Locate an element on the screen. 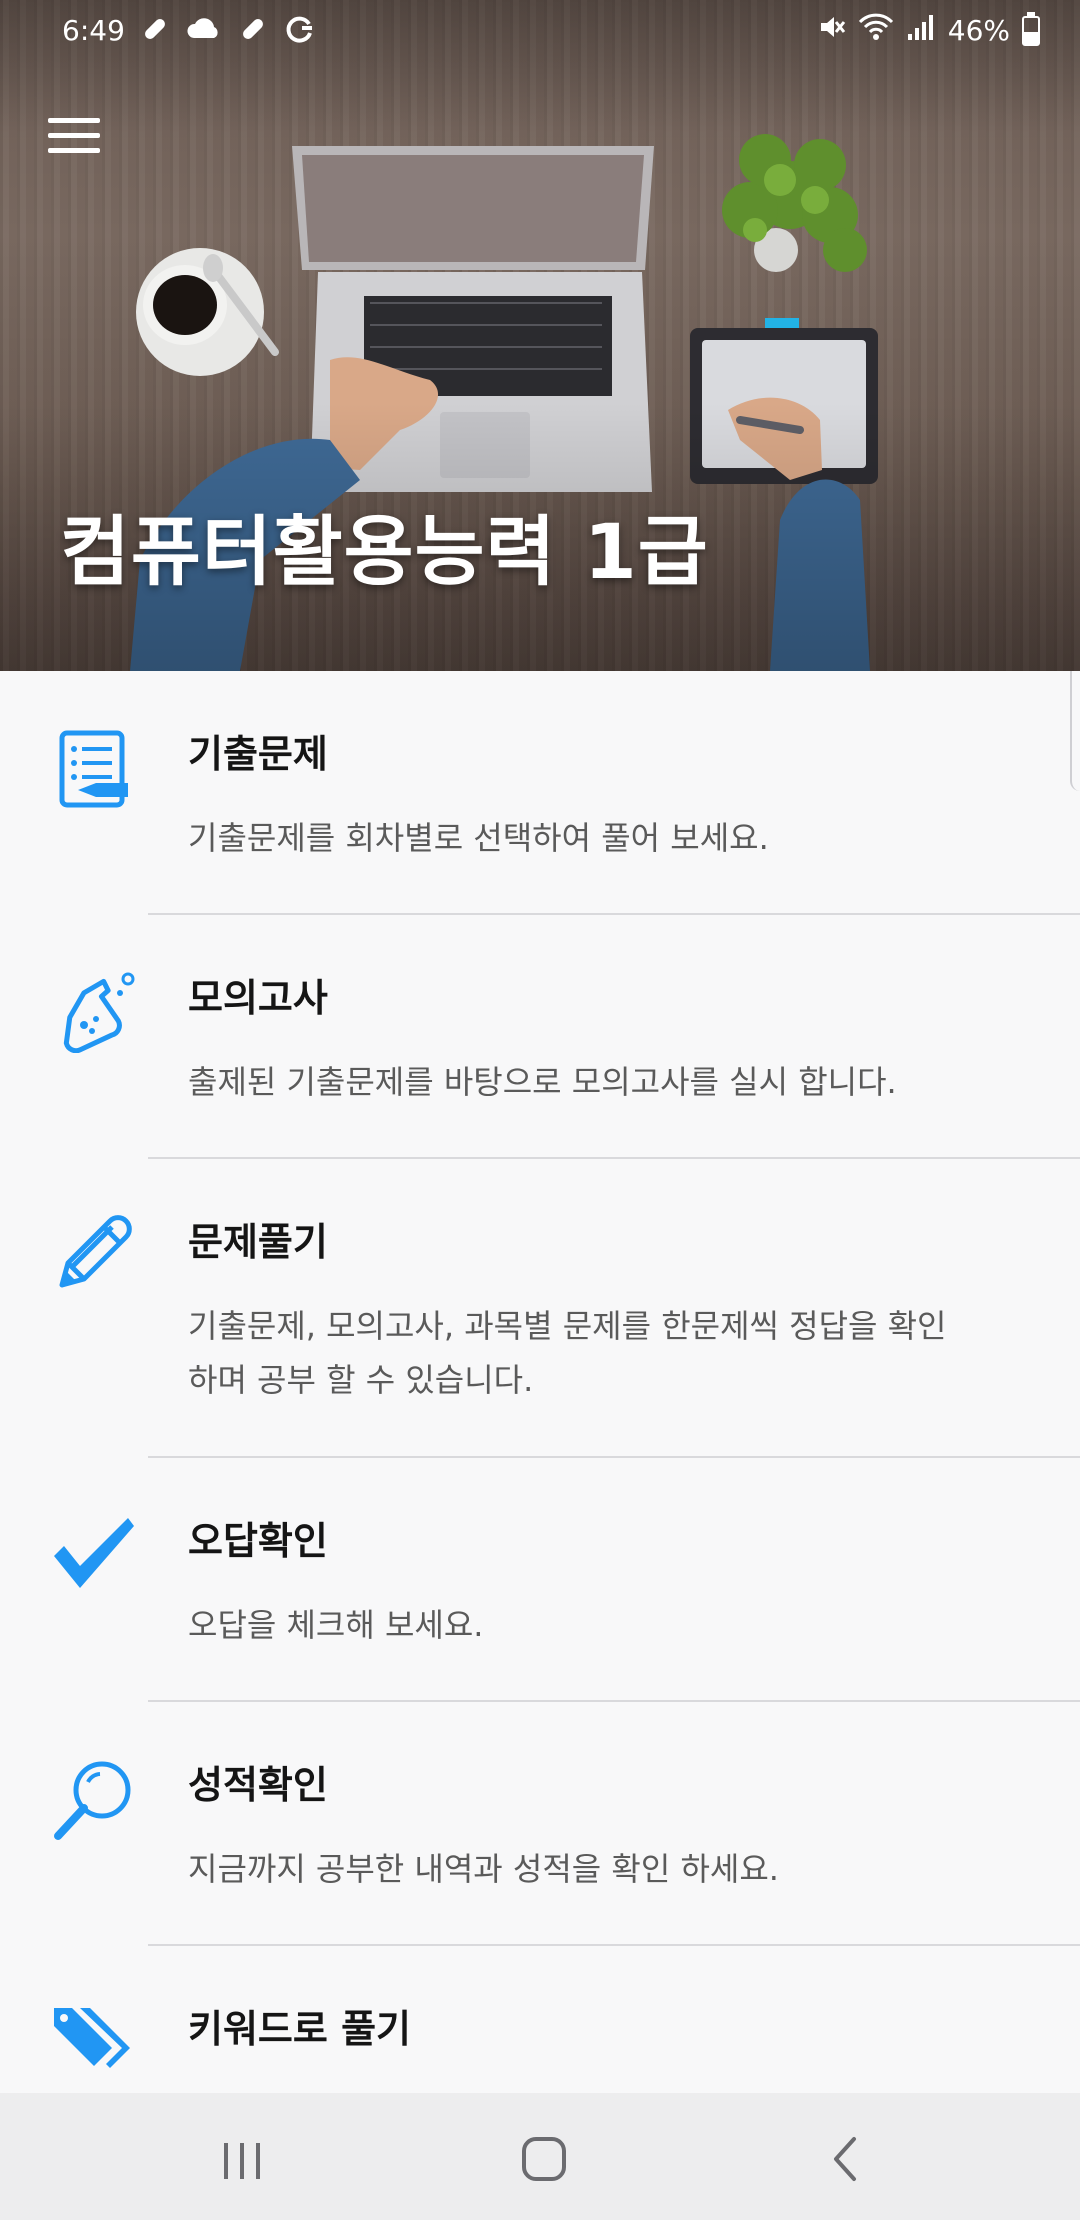 The image size is (1080, 2220). menu-item-title: 성적확인 is located at coordinates (258, 1785).